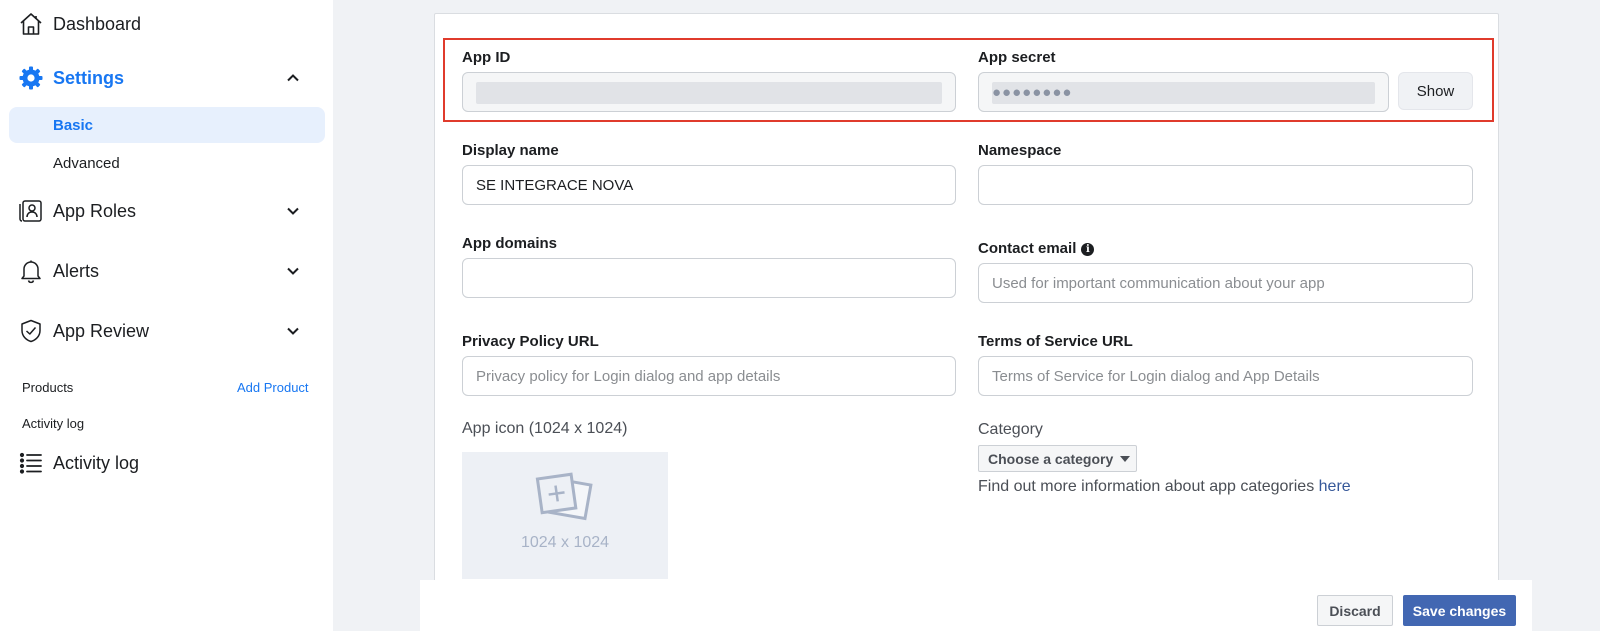  Describe the element at coordinates (167, 125) in the screenshot. I see `sidebar-subitem-basic: Basic` at that location.